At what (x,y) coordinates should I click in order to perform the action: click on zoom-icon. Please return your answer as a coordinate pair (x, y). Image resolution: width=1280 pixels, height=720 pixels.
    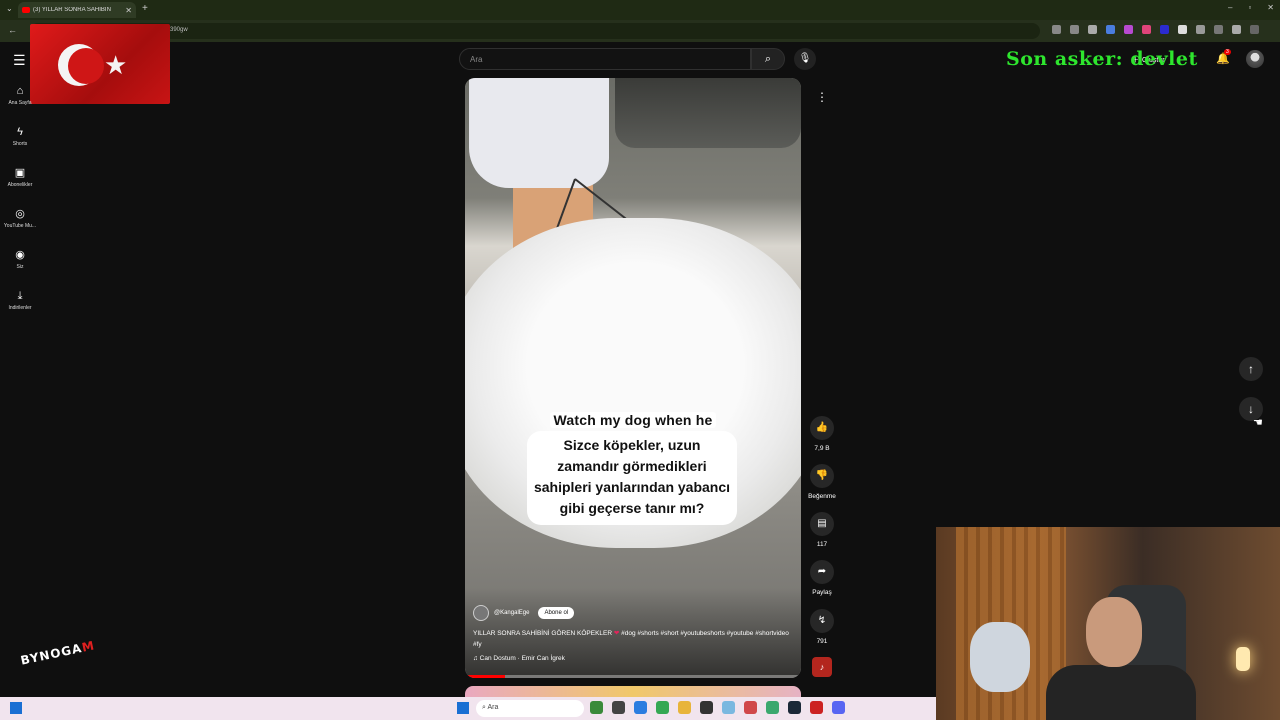
    Looking at the image, I should click on (1074, 29).